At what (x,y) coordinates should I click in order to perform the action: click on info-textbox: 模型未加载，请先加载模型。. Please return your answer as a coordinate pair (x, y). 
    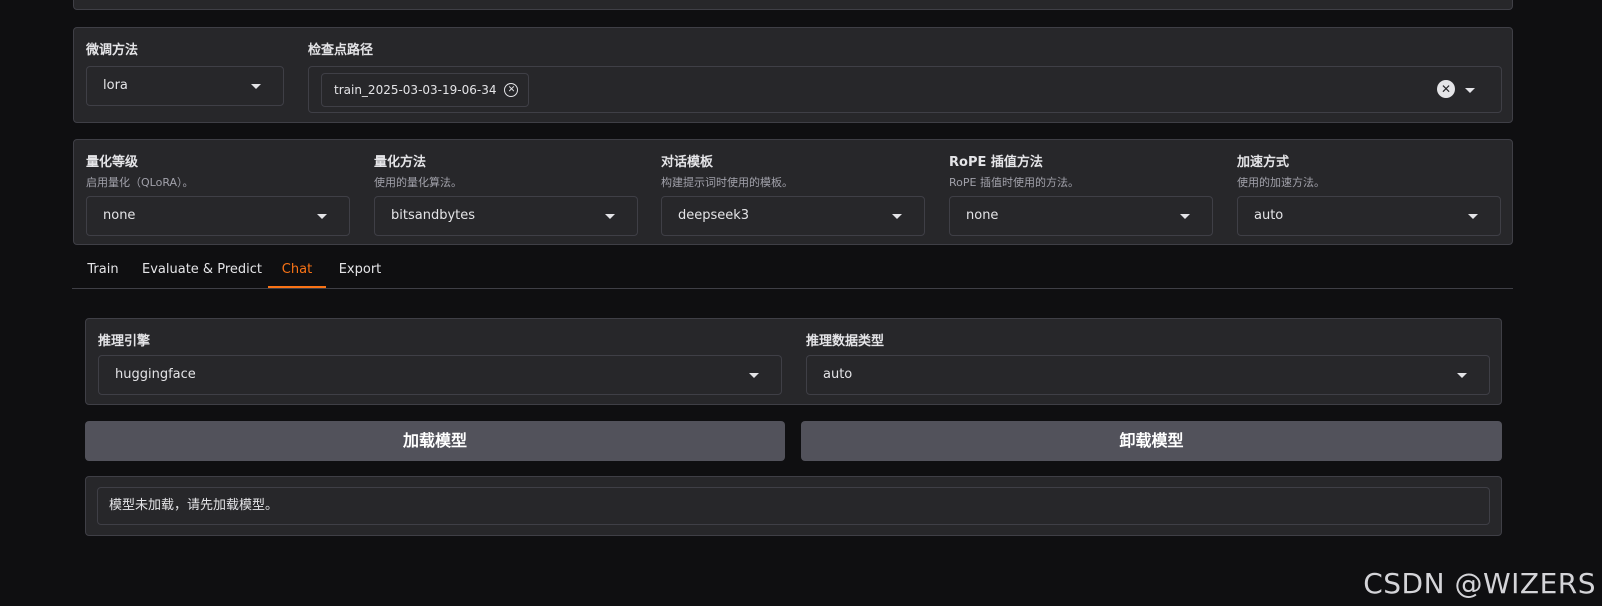
    Looking at the image, I should click on (793, 506).